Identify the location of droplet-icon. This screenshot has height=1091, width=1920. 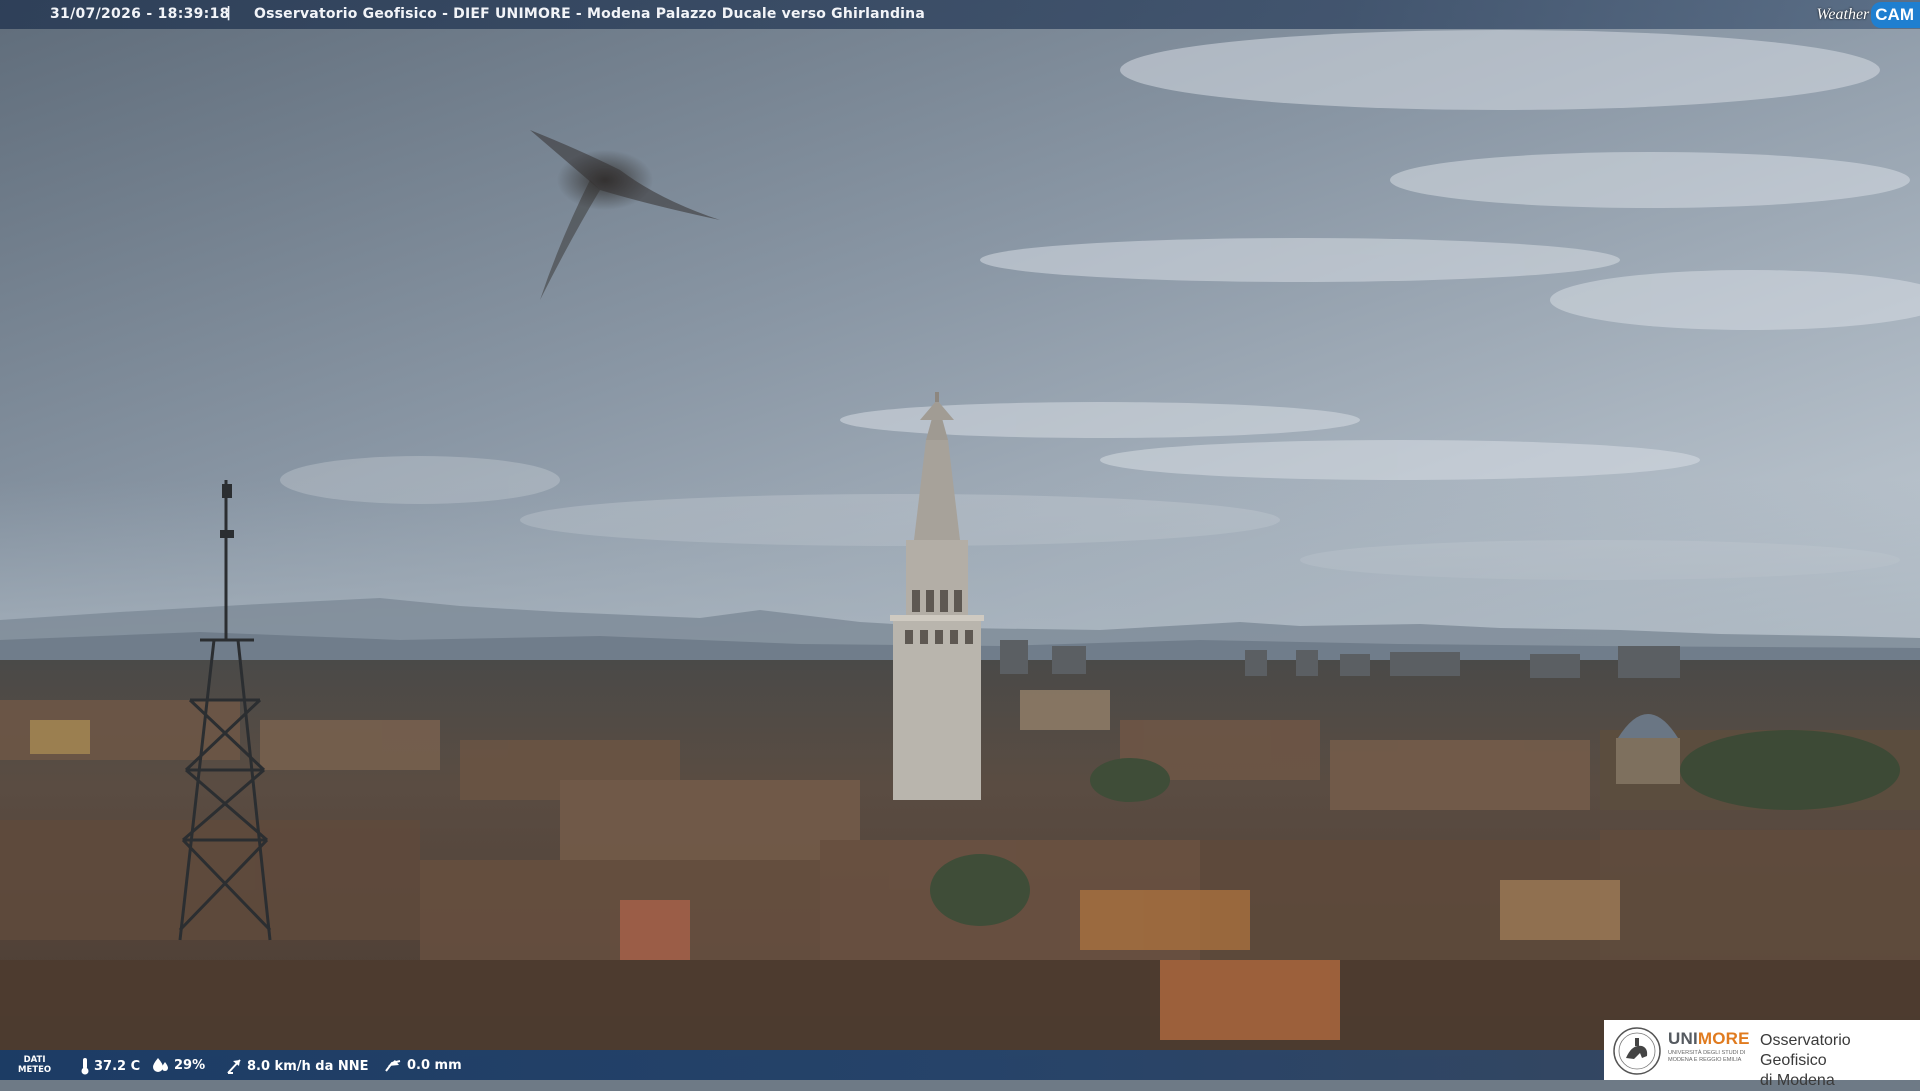
(161, 1065).